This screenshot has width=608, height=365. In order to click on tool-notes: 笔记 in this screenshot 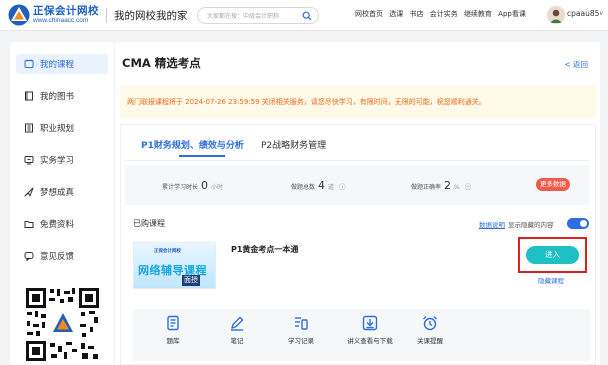, I will do `click(237, 330)`.